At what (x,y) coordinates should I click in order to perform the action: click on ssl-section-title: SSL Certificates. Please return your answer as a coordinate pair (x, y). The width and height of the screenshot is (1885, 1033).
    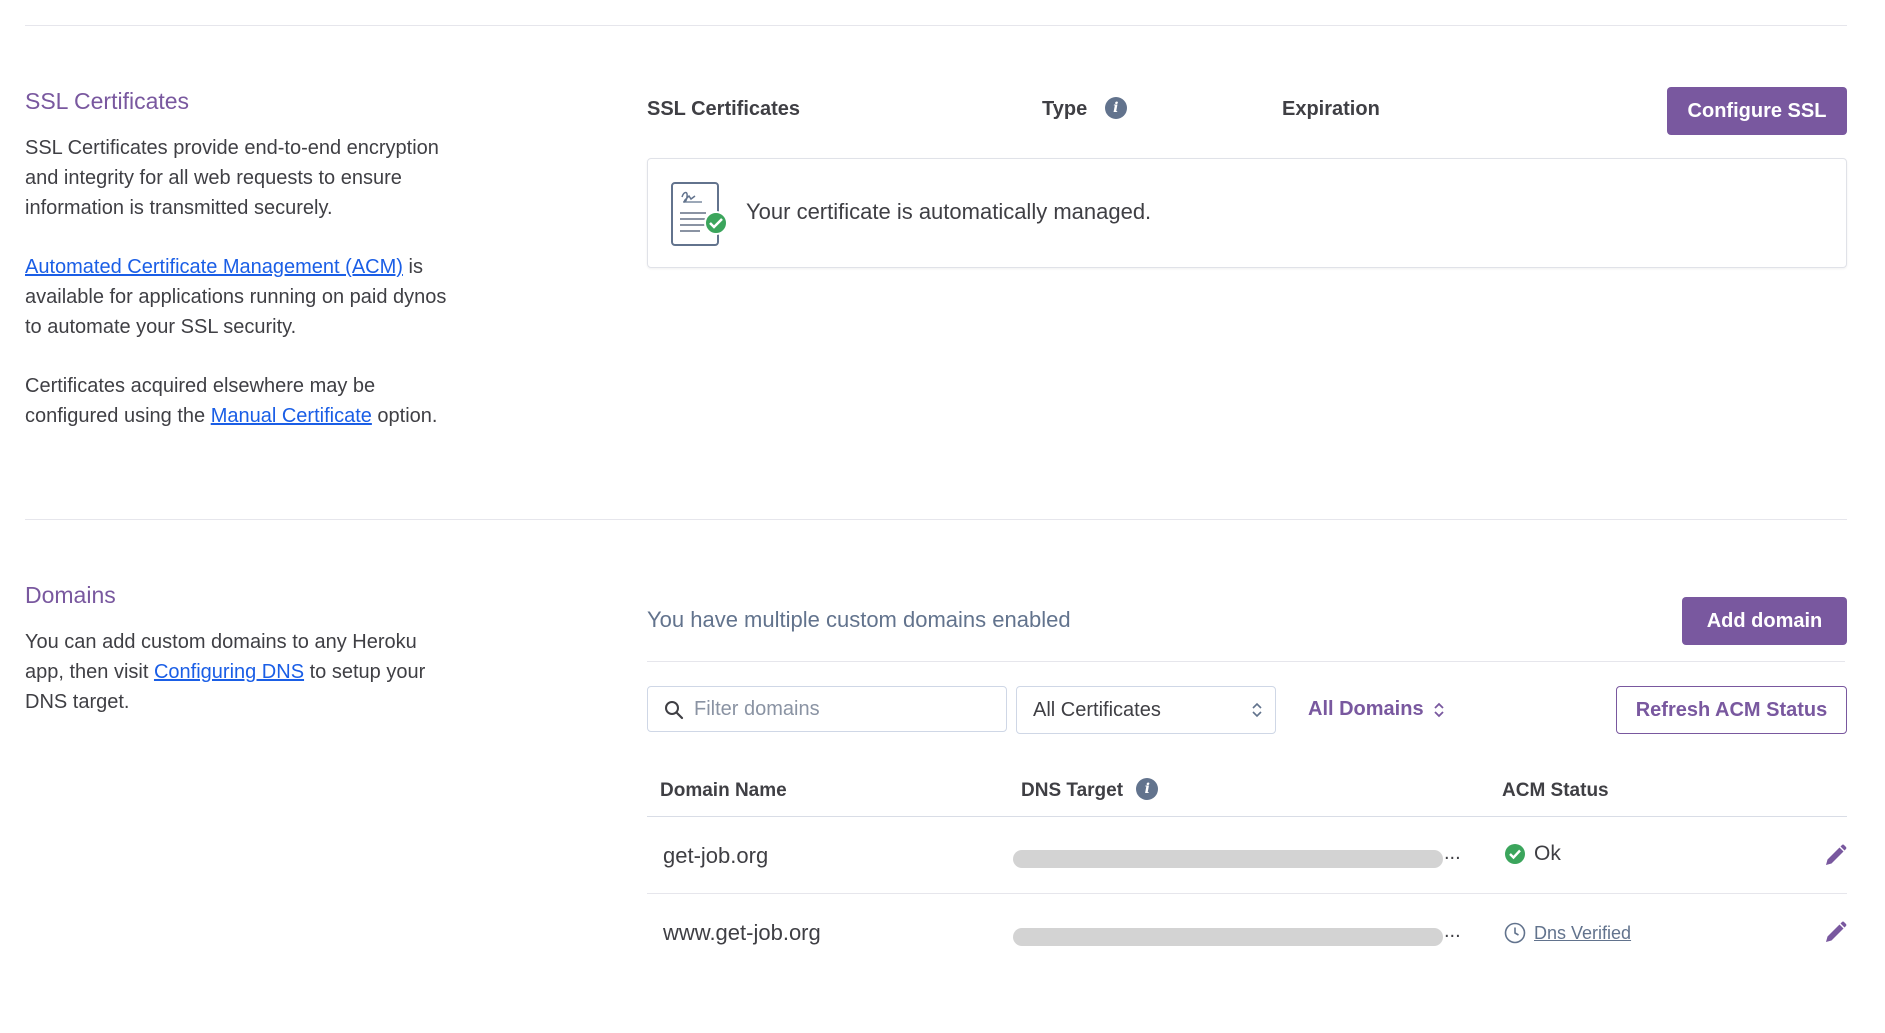
    Looking at the image, I should click on (107, 101).